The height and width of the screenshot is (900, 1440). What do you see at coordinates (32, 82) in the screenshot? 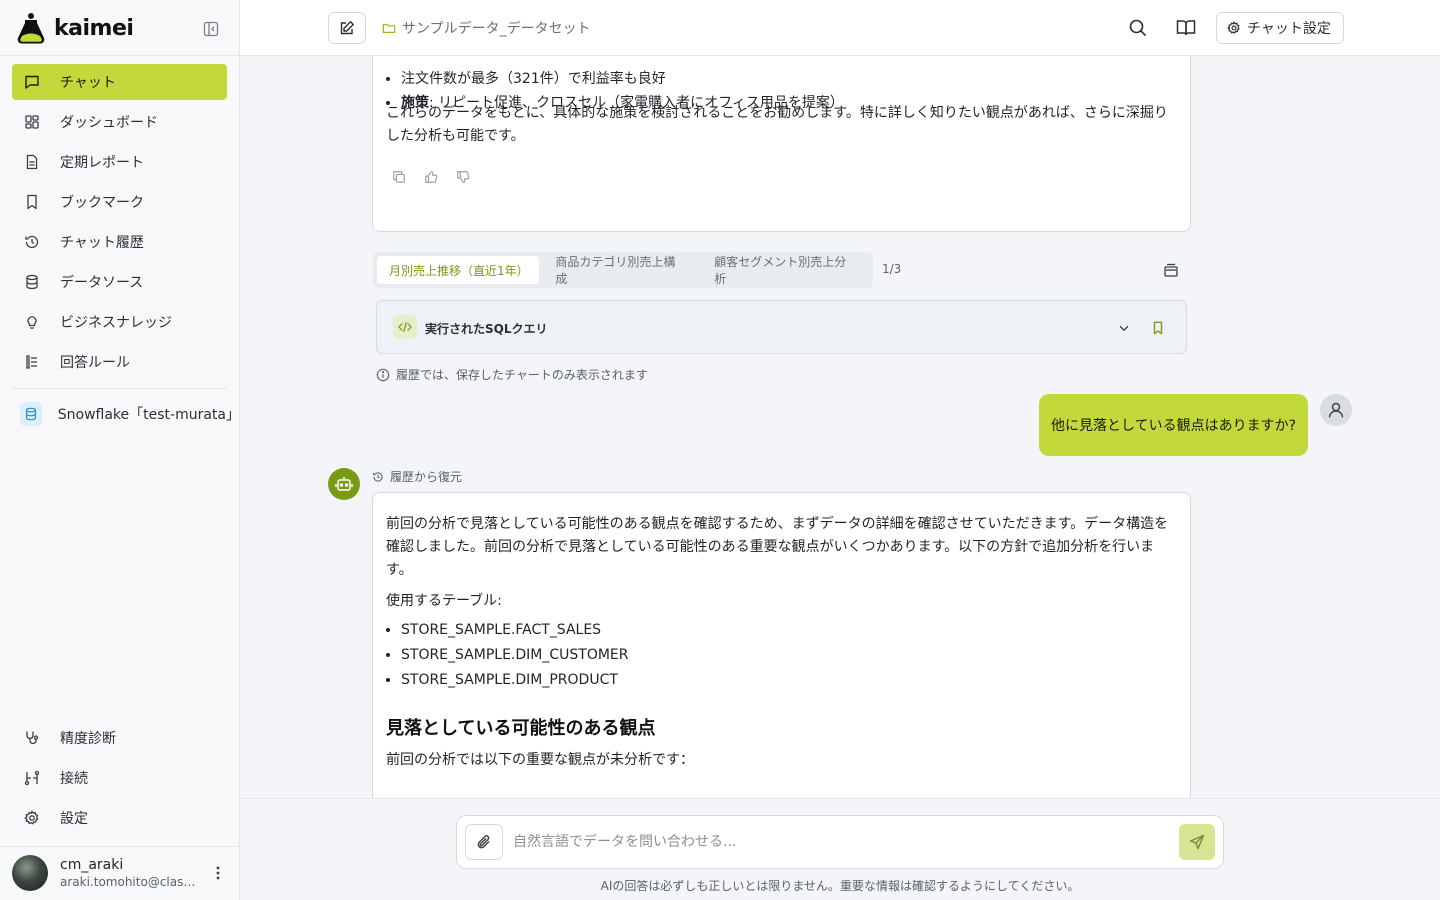
I see `chat-icon` at bounding box center [32, 82].